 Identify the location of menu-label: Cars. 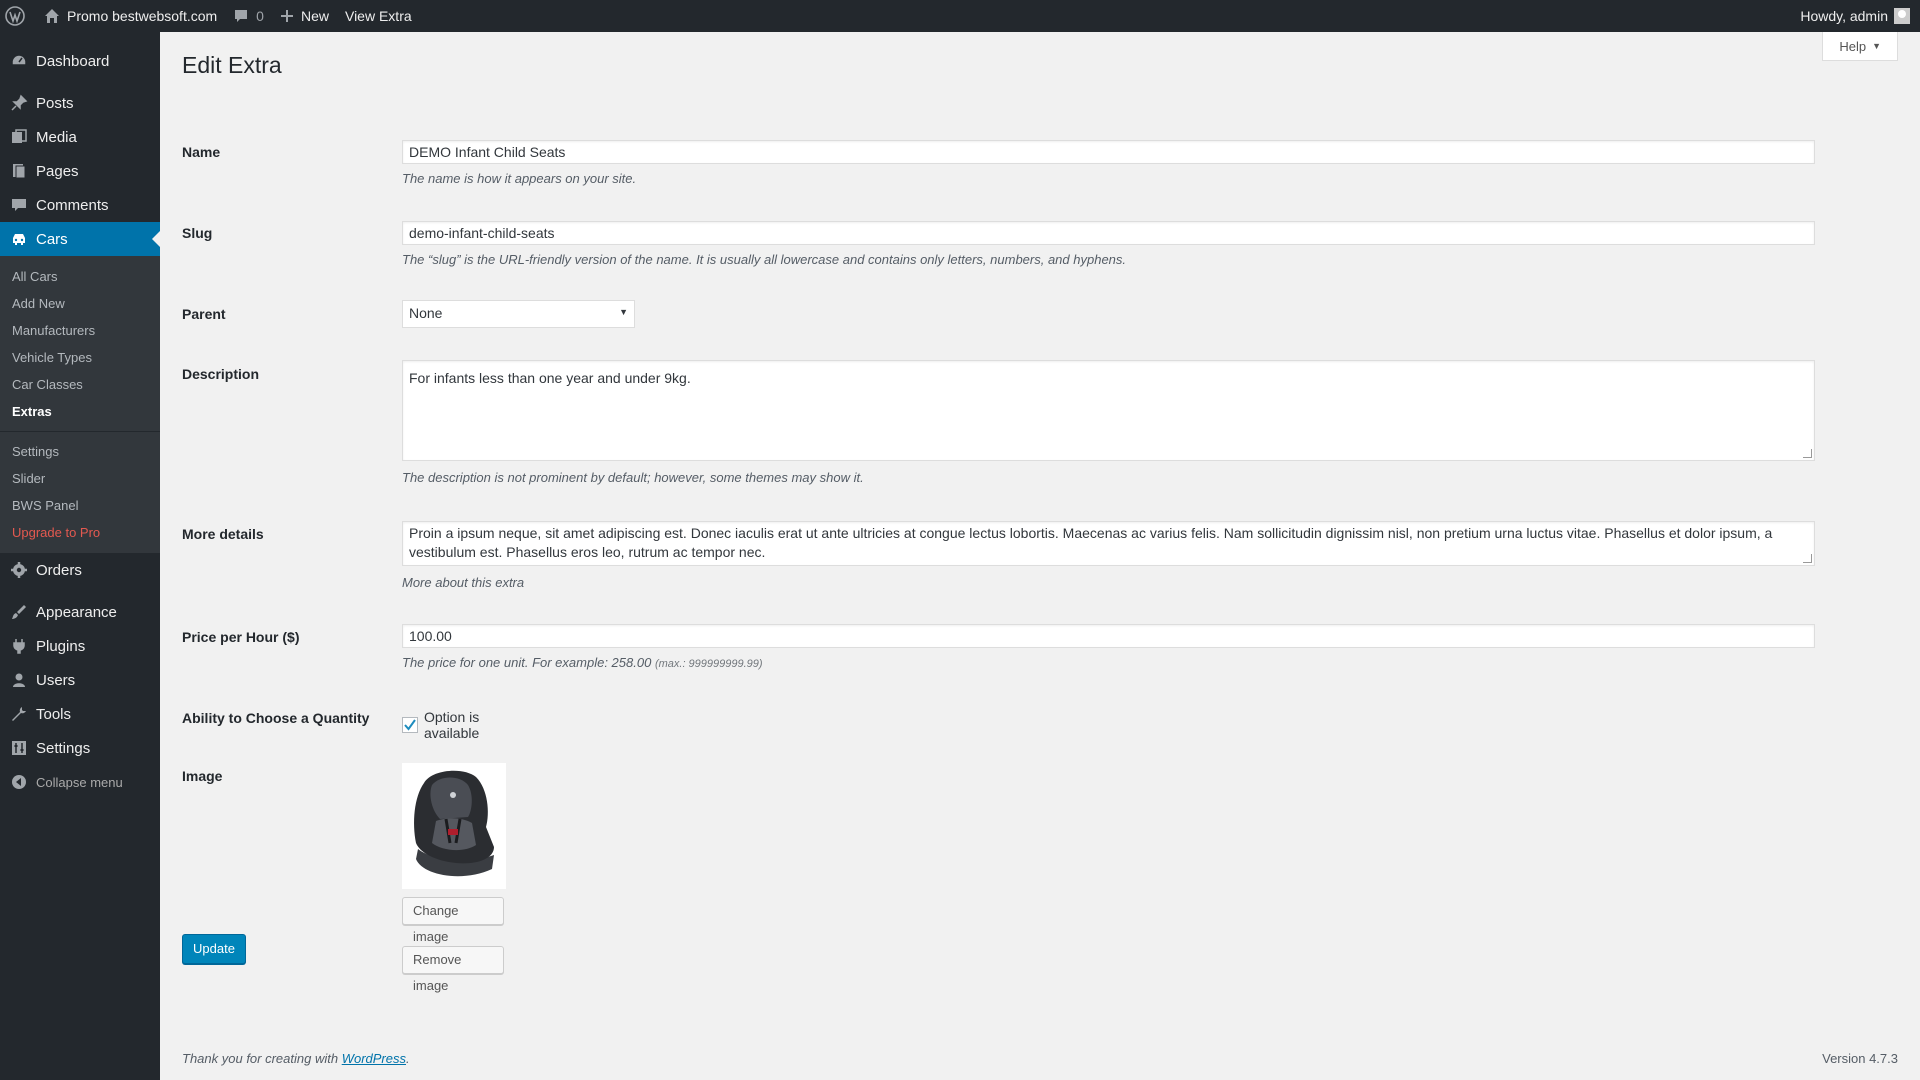
(52, 239).